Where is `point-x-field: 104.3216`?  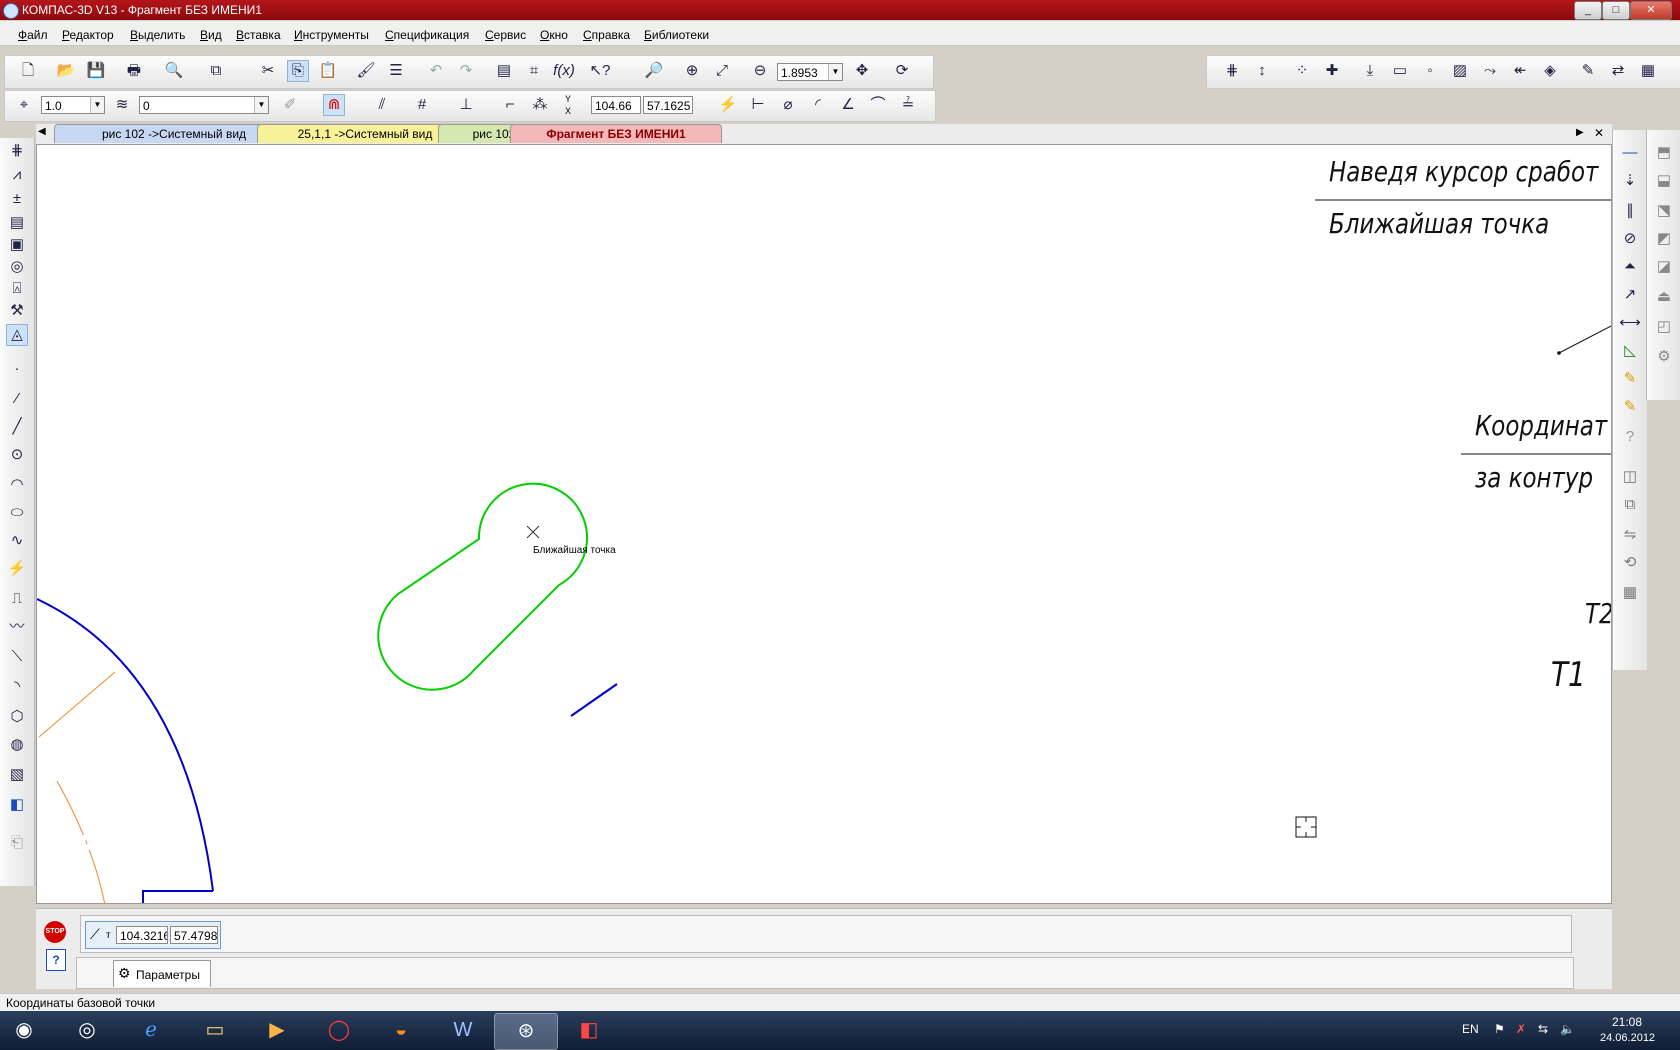
point-x-field: 104.3216 is located at coordinates (142, 935).